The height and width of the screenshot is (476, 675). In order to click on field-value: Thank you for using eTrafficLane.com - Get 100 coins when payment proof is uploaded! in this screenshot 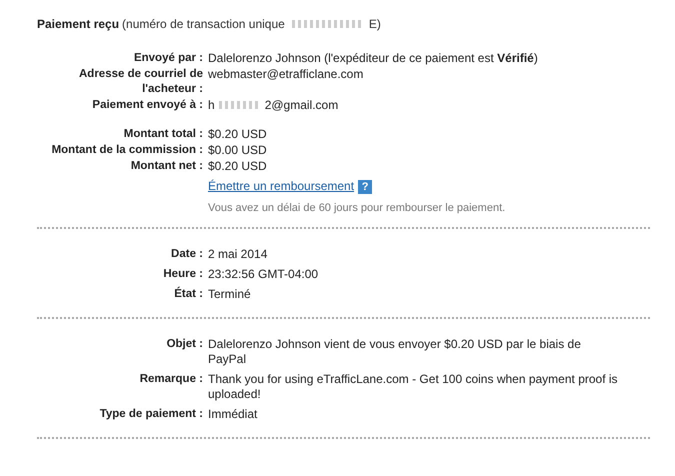, I will do `click(413, 387)`.